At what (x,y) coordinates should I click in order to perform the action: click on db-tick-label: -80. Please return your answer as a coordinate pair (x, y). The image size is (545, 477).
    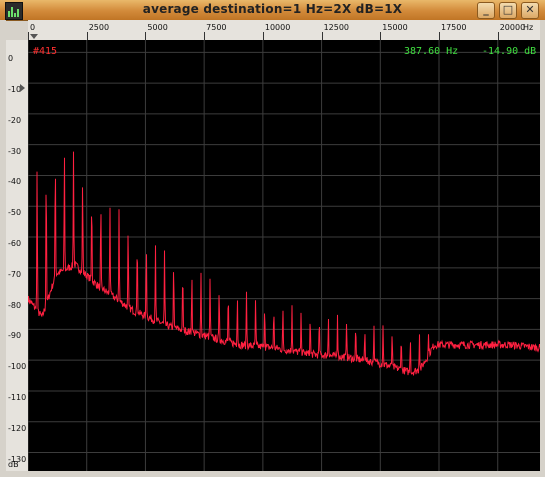
    Looking at the image, I should click on (15, 305).